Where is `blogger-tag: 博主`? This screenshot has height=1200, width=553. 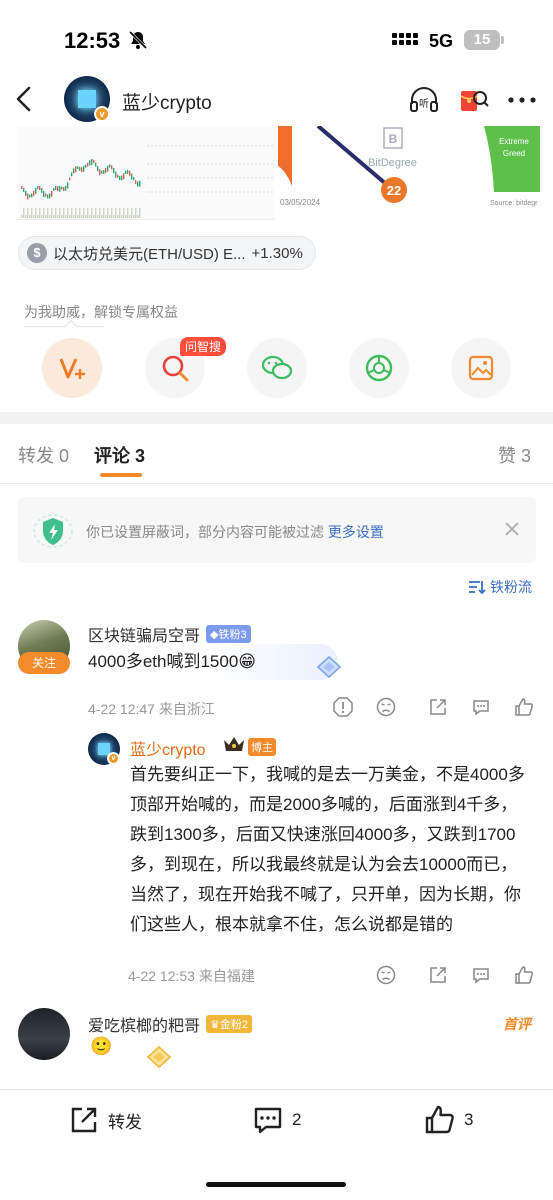
blogger-tag: 博主 is located at coordinates (262, 747).